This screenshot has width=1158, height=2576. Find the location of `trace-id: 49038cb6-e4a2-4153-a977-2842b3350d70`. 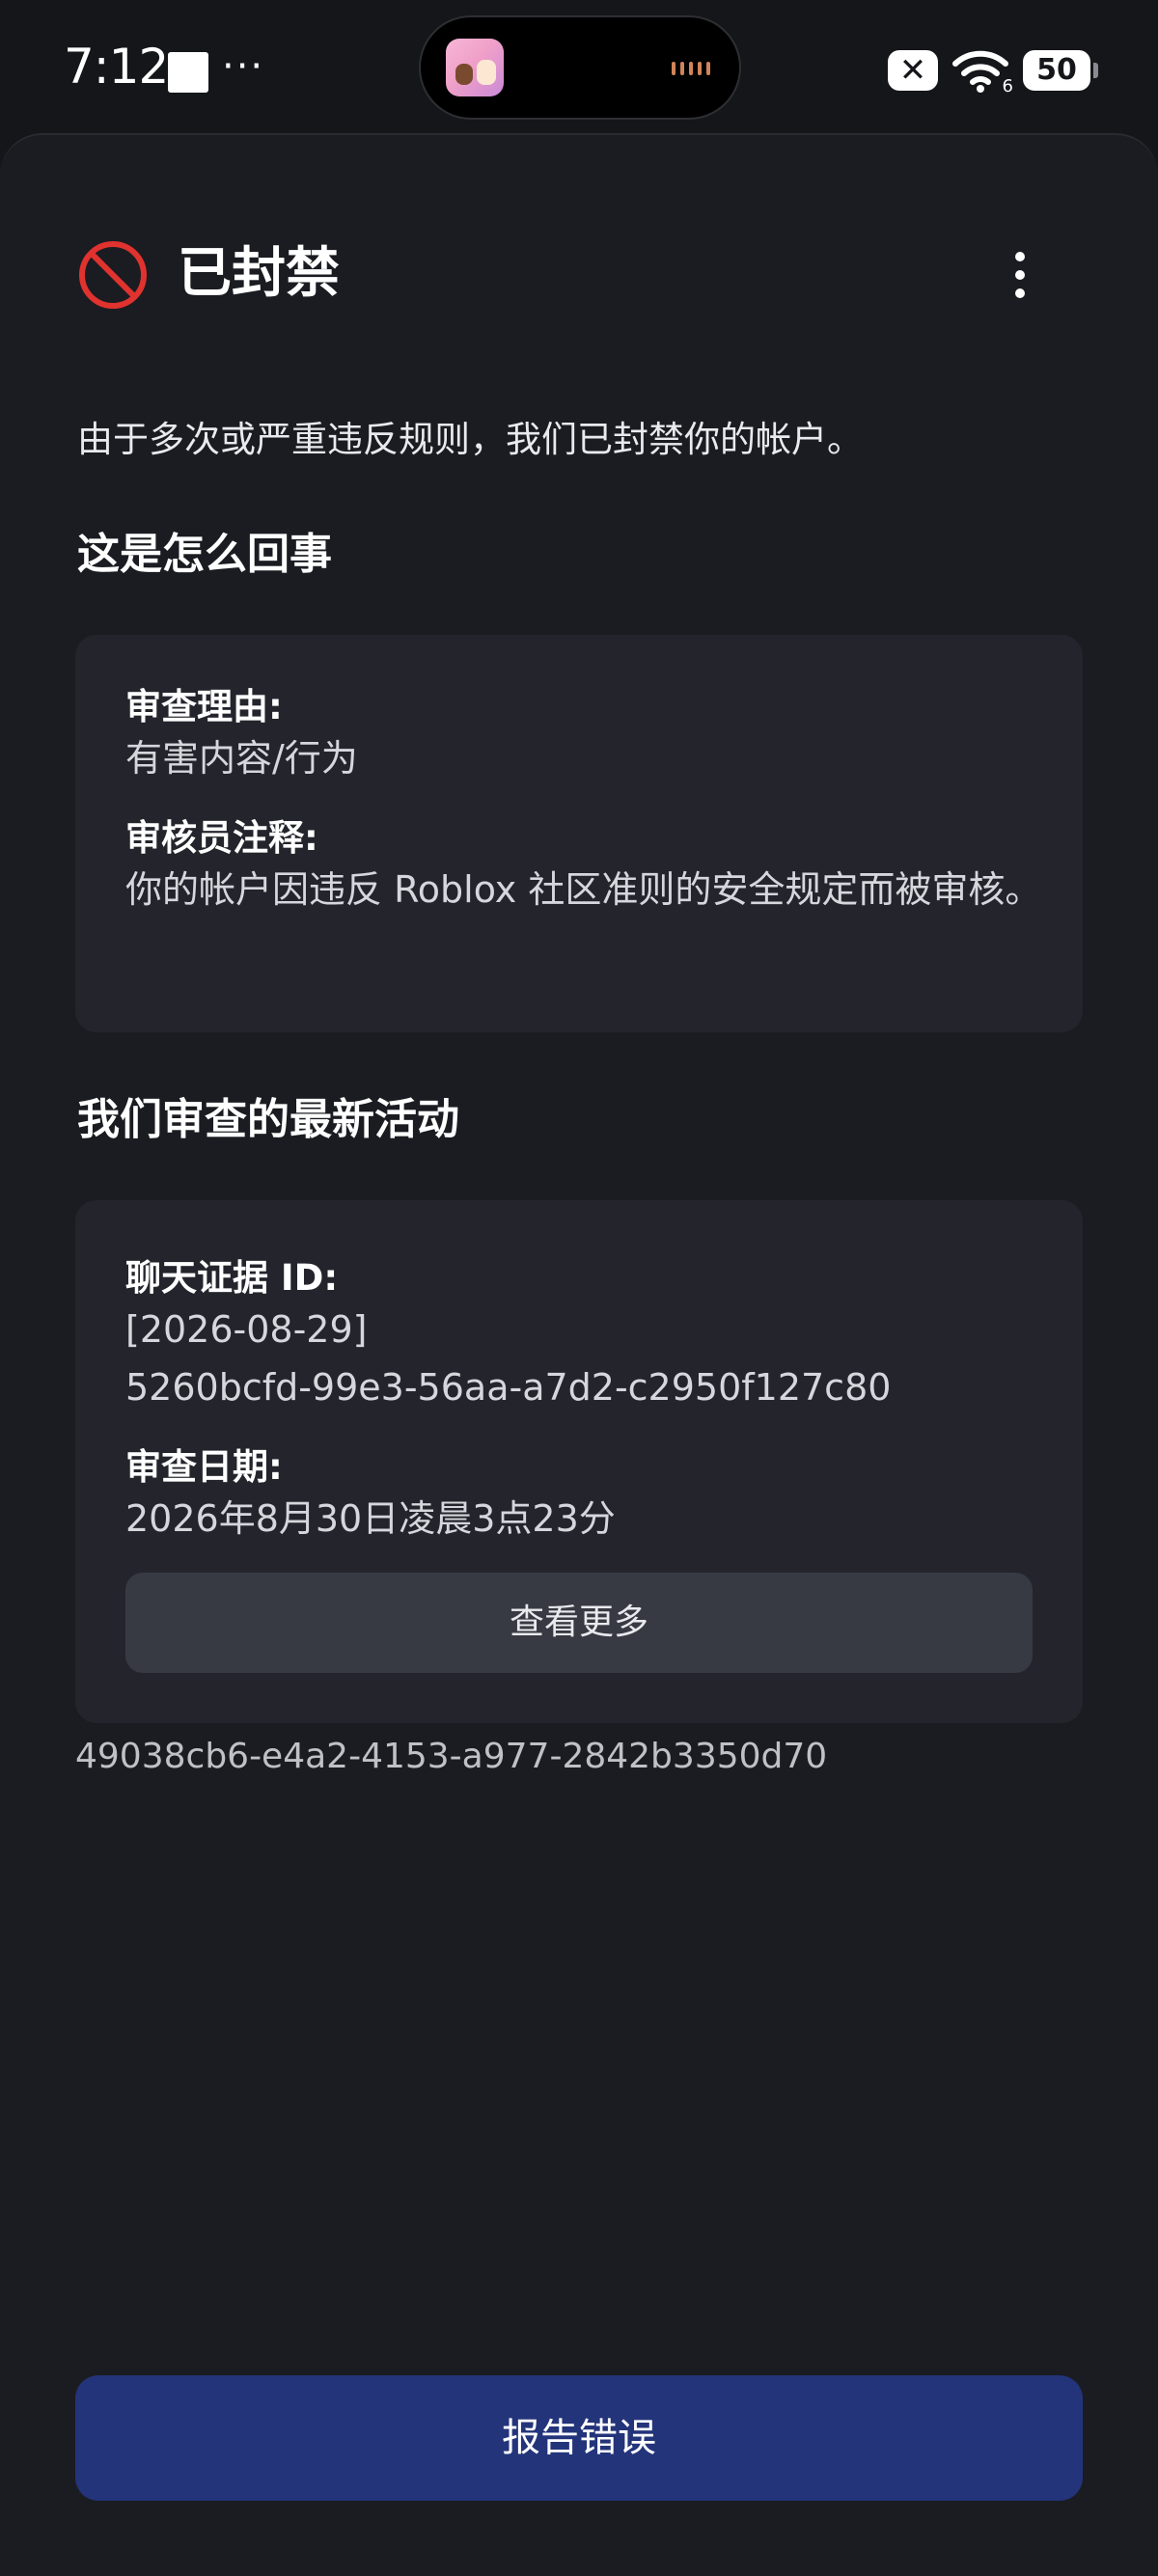

trace-id: 49038cb6-e4a2-4153-a977-2842b3350d70 is located at coordinates (451, 1757).